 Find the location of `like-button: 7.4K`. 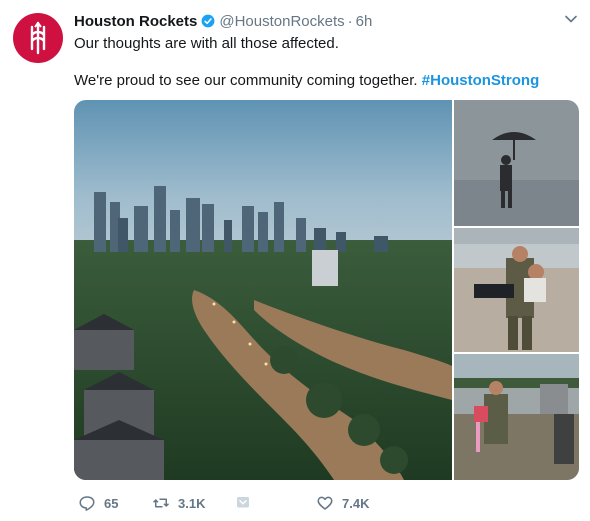

like-button: 7.4K is located at coordinates (342, 503).